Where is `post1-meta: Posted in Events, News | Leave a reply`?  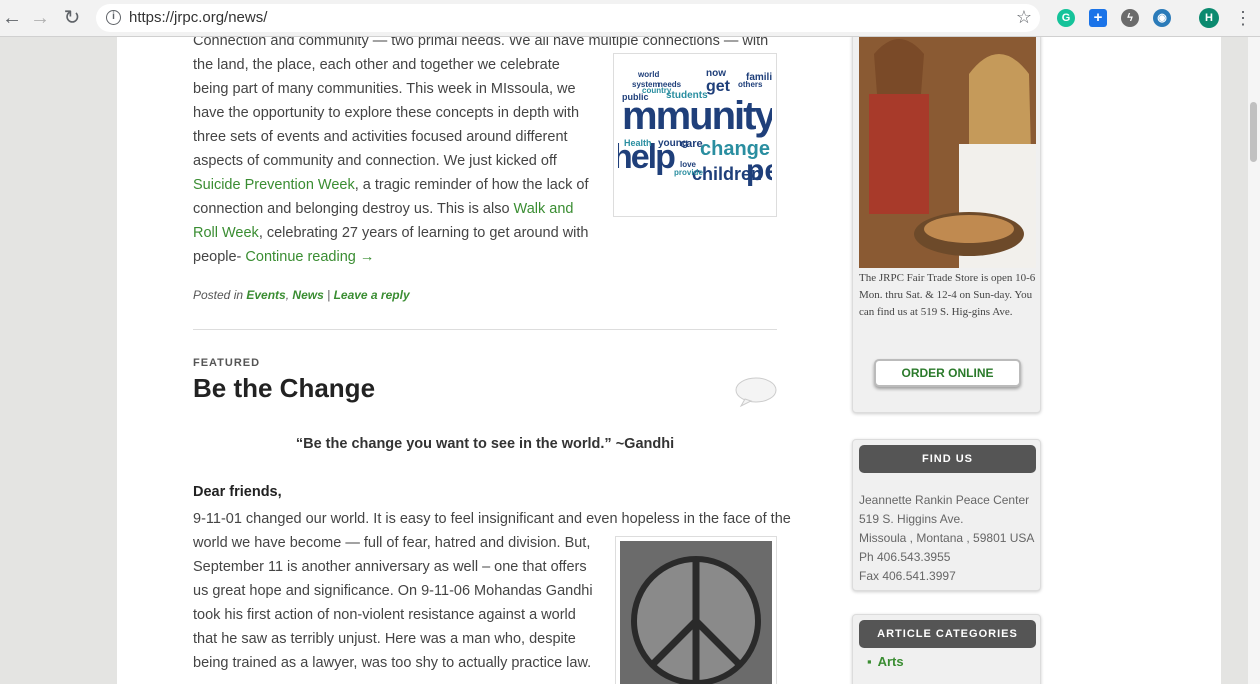
post1-meta: Posted in Events, News | Leave a reply is located at coordinates (301, 295).